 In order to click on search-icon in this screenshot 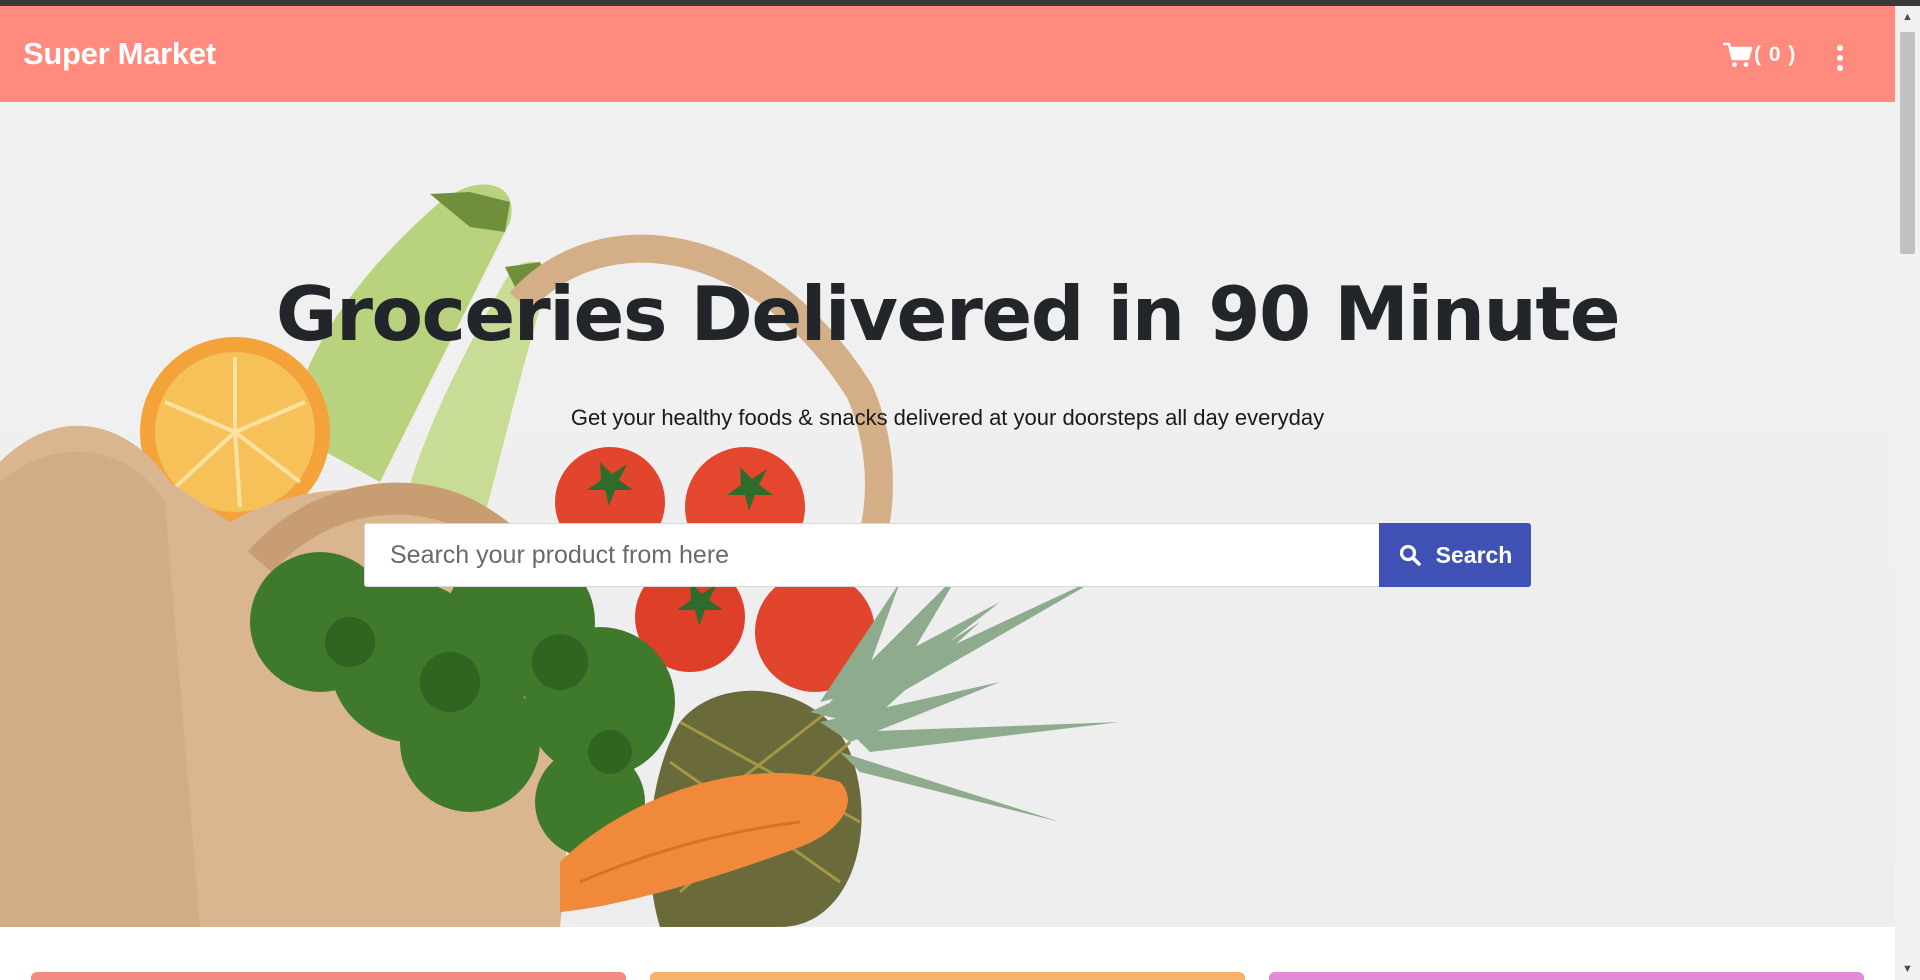, I will do `click(1410, 555)`.